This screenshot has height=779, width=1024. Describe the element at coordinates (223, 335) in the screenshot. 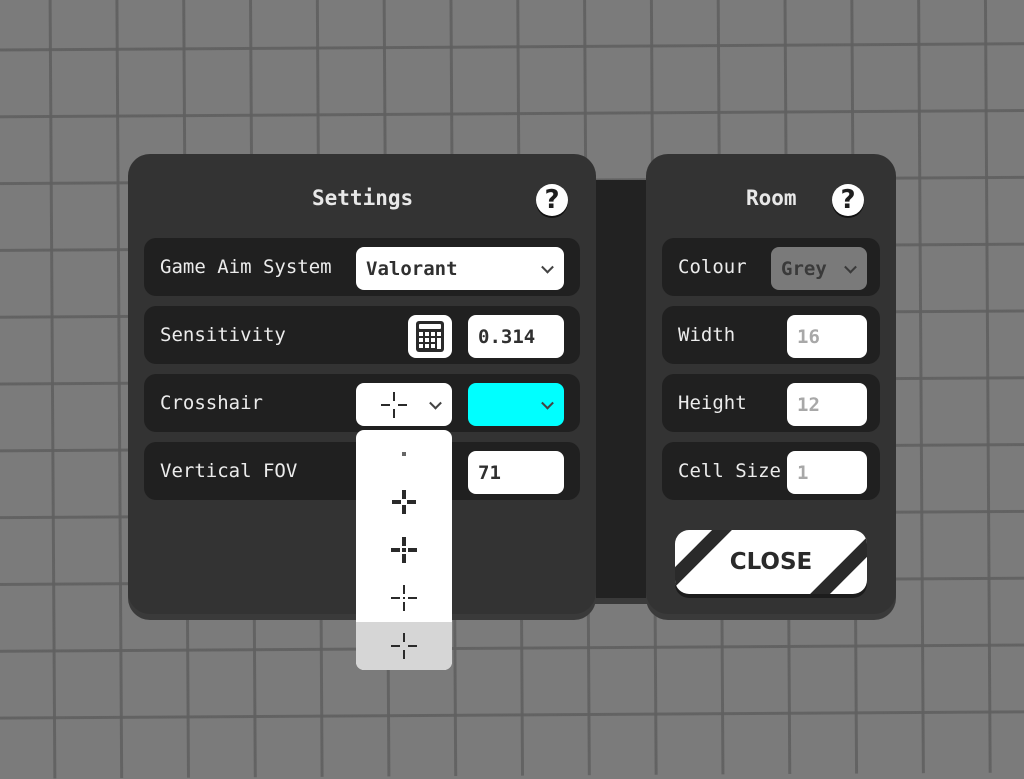

I see `sensitivity-label: Sensitivity` at that location.